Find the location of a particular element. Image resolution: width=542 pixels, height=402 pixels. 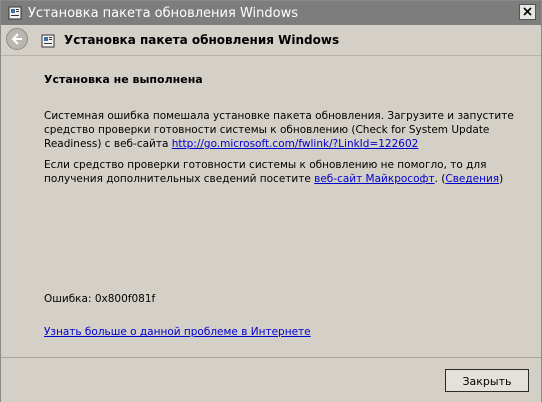

status-heading: Установка не выполнена is located at coordinates (123, 79).